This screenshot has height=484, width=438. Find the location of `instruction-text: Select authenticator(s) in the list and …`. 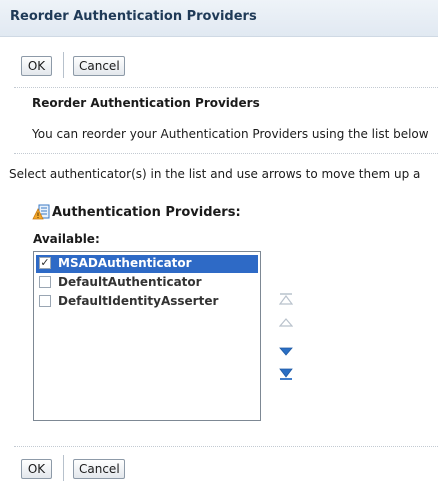

instruction-text: Select authenticator(s) in the list and … is located at coordinates (215, 174).